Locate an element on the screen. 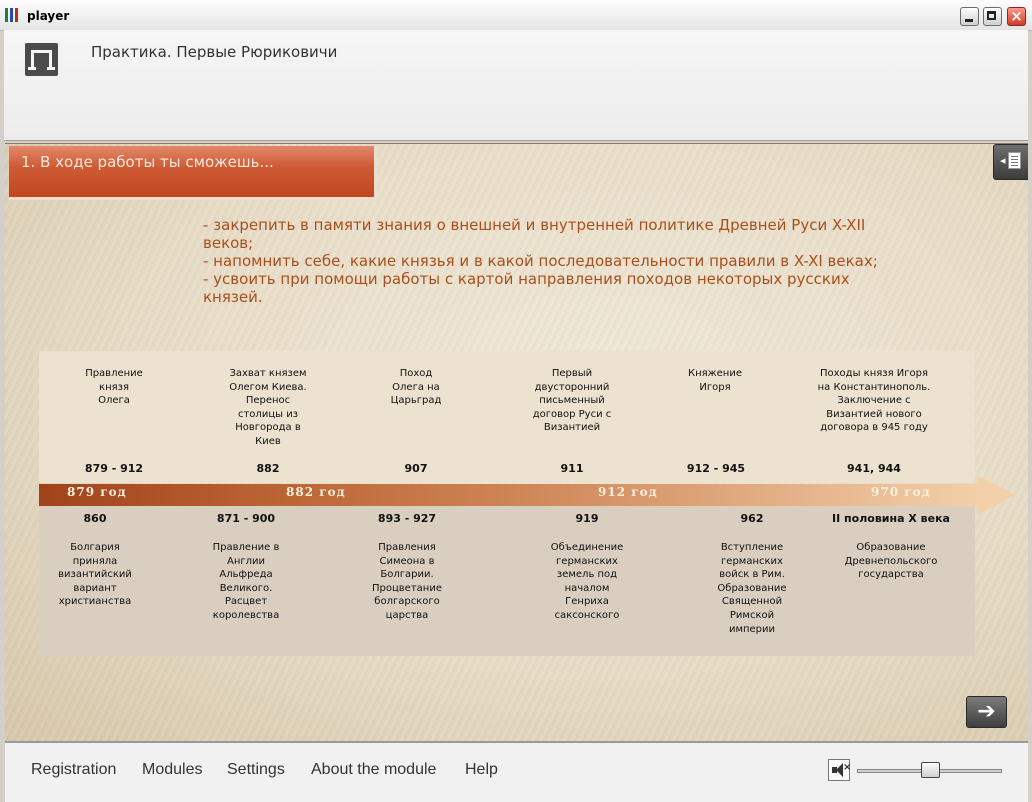  world-event-text: Образование Древнепольского государства is located at coordinates (891, 561).